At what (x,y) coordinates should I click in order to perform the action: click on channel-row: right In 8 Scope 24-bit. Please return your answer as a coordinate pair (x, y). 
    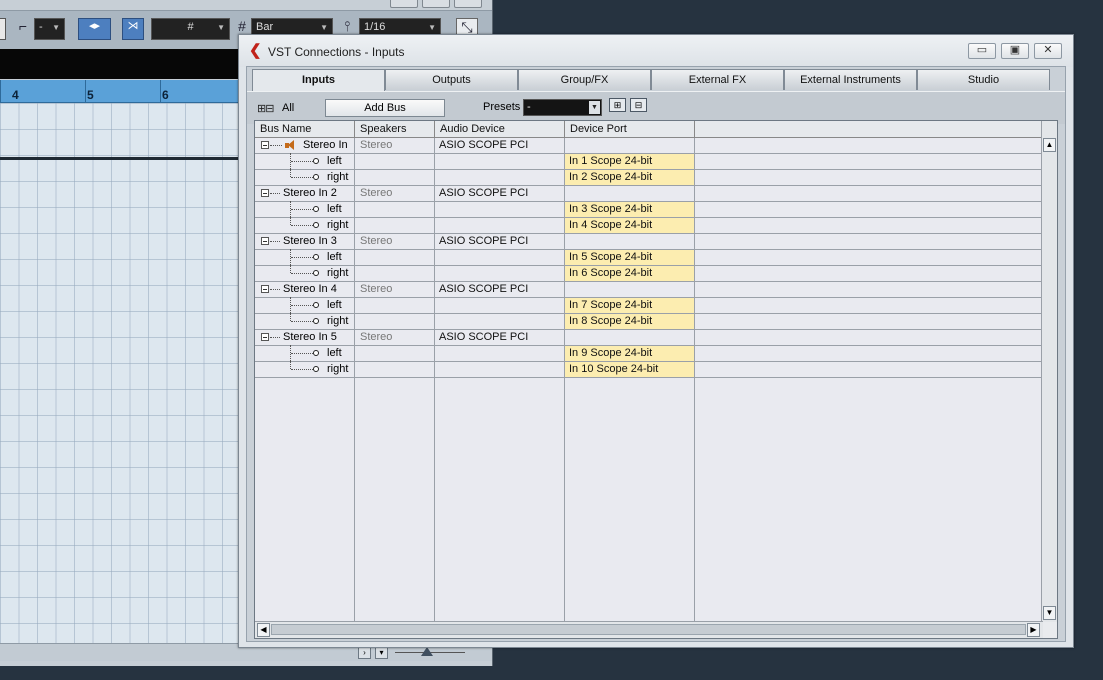
    Looking at the image, I should click on (649, 321).